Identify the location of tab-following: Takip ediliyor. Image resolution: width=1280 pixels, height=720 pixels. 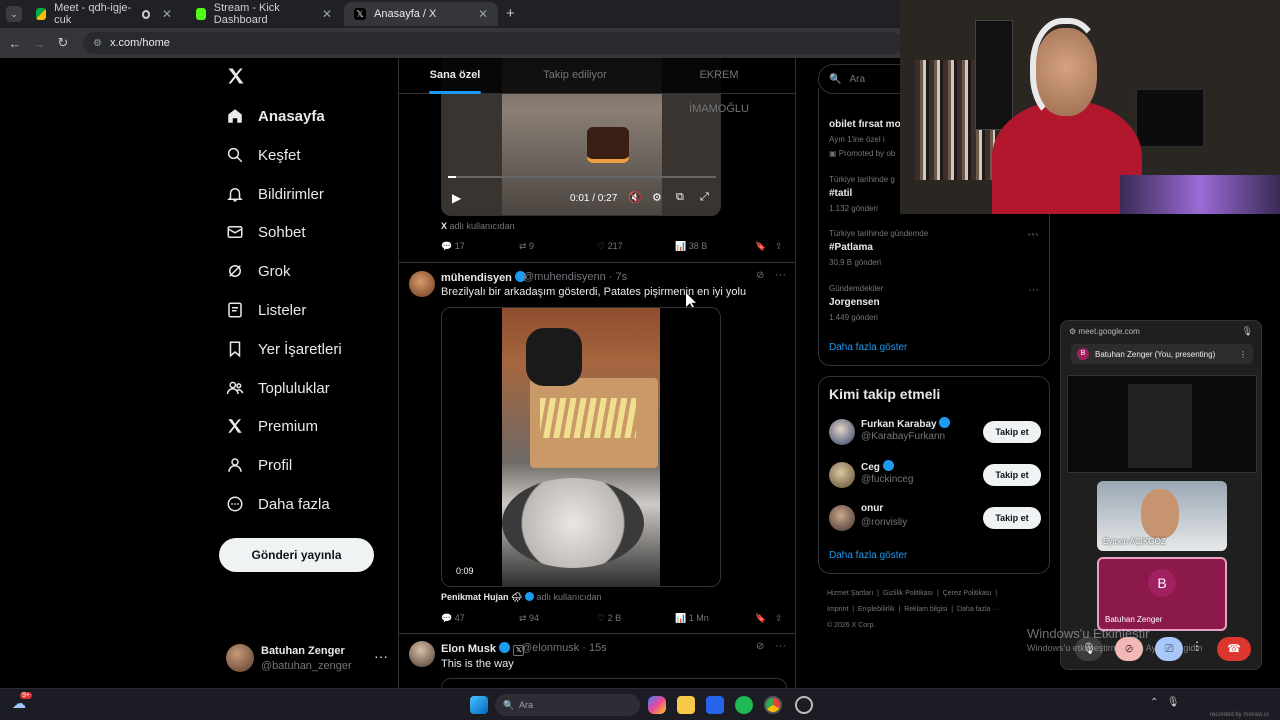
(575, 76).